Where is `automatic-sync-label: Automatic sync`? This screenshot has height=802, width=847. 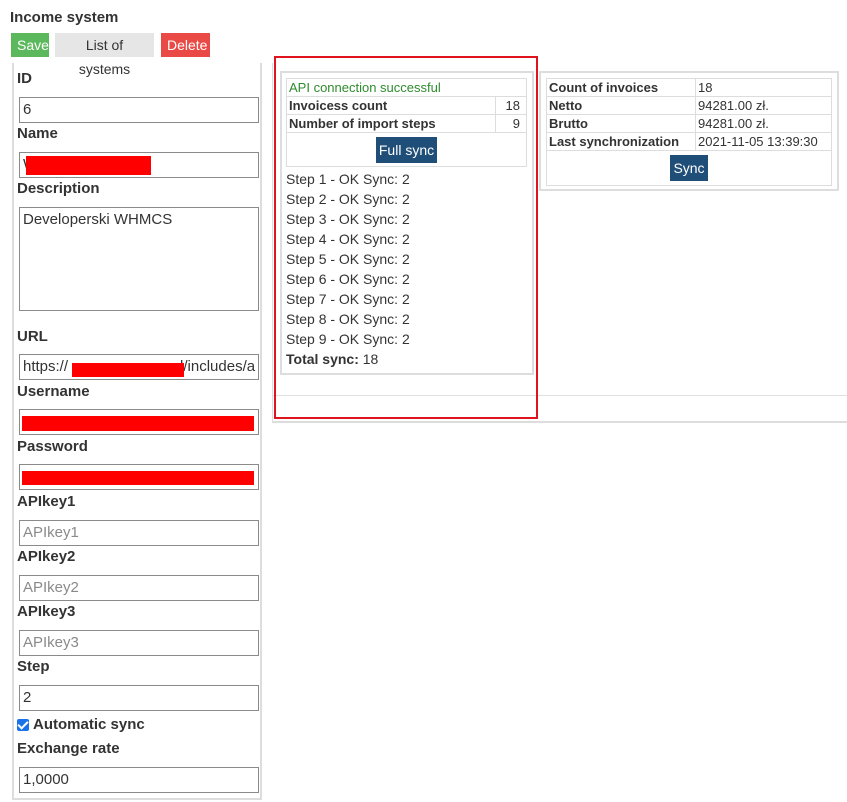 automatic-sync-label: Automatic sync is located at coordinates (89, 724).